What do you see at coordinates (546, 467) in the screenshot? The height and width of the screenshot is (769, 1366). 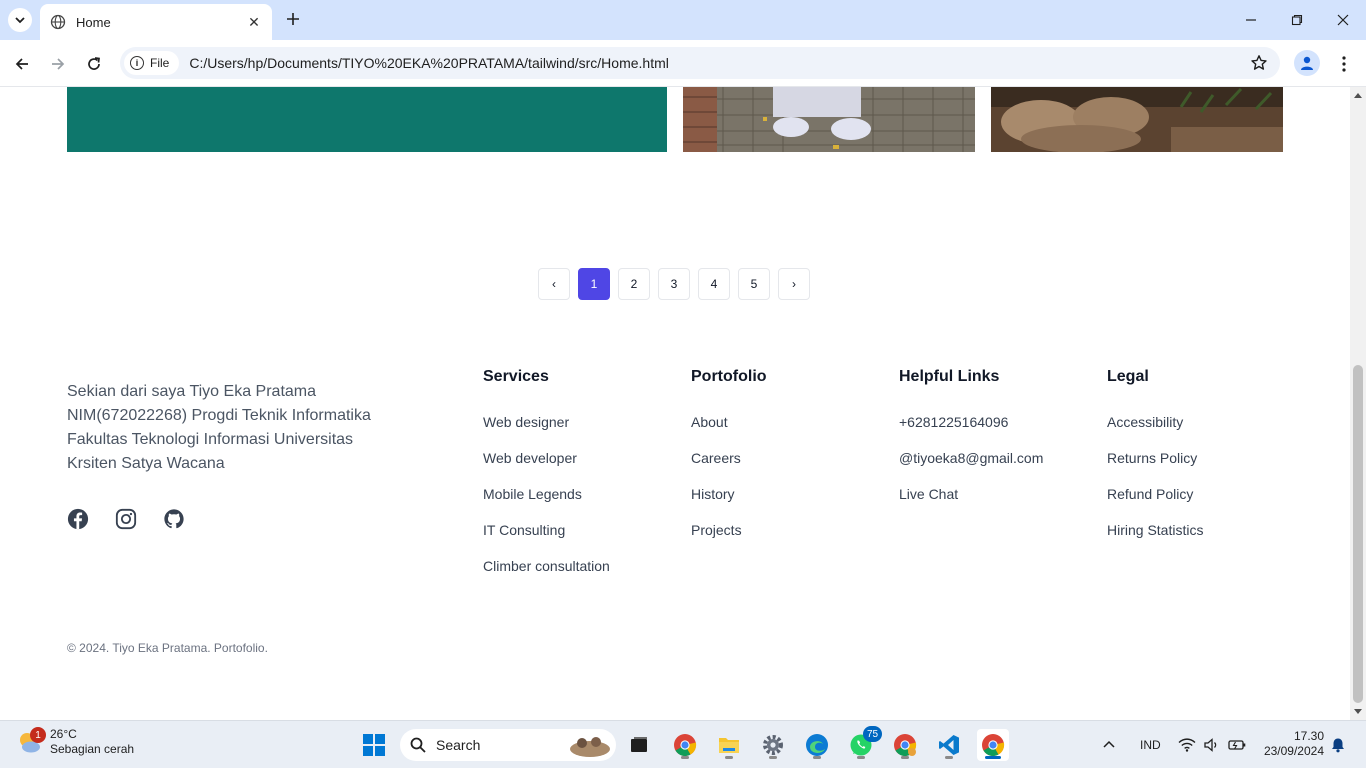 I see `footer-link: Web developer` at bounding box center [546, 467].